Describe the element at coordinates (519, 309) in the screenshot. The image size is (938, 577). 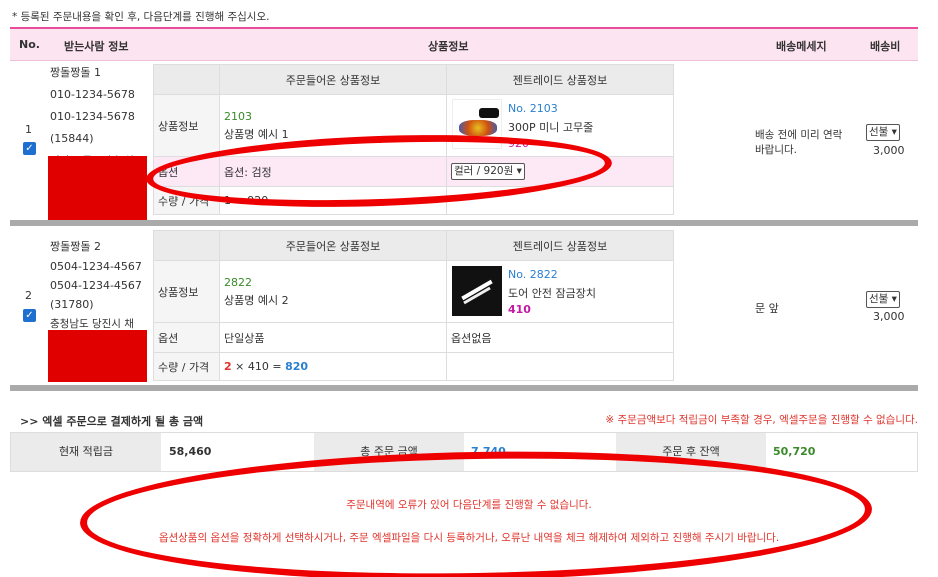
I see `gentle-price: 410` at that location.